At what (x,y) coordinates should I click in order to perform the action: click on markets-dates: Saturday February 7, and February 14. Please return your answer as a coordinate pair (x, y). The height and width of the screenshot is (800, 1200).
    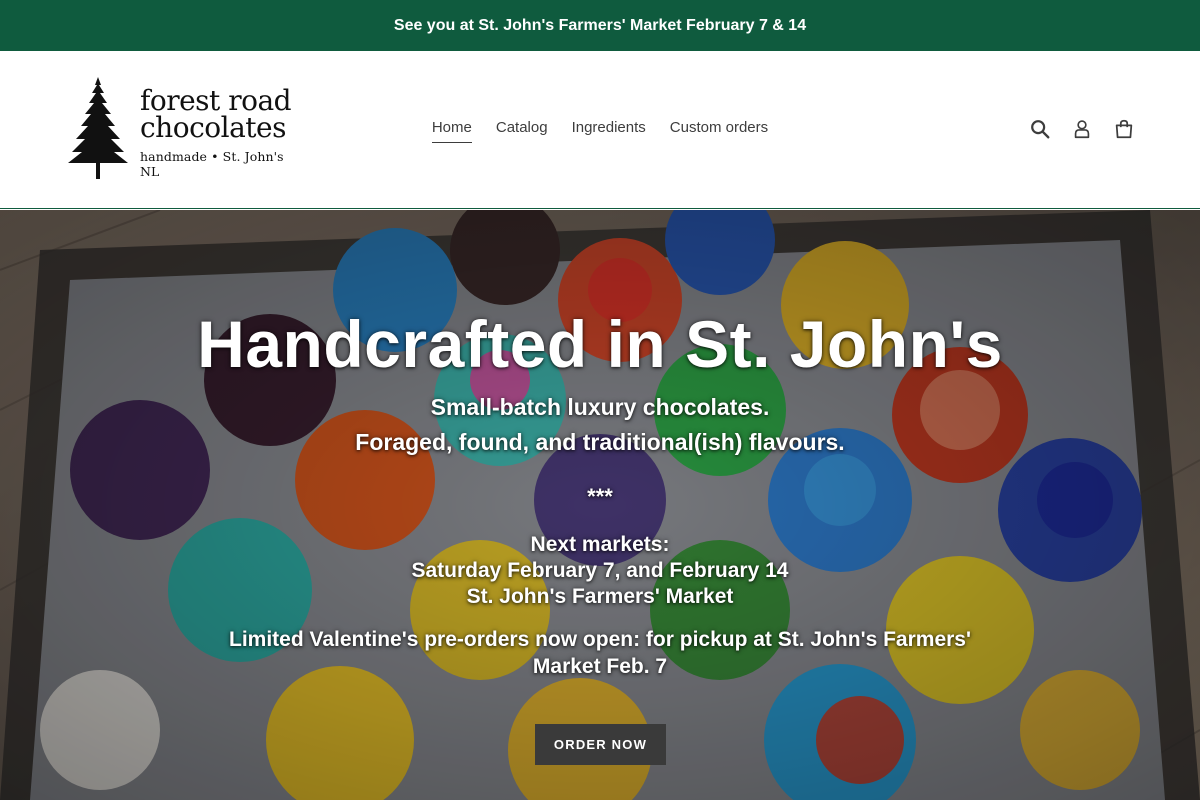
    Looking at the image, I should click on (600, 570).